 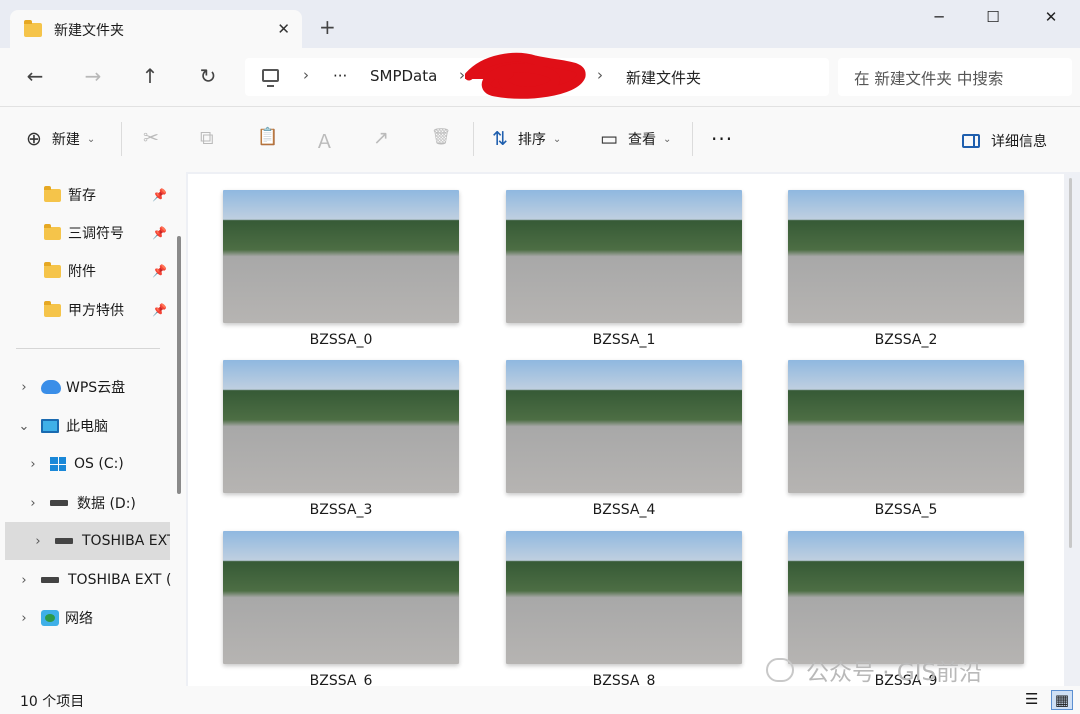 I want to click on sidebar-item-label: 附件, so click(x=82, y=272).